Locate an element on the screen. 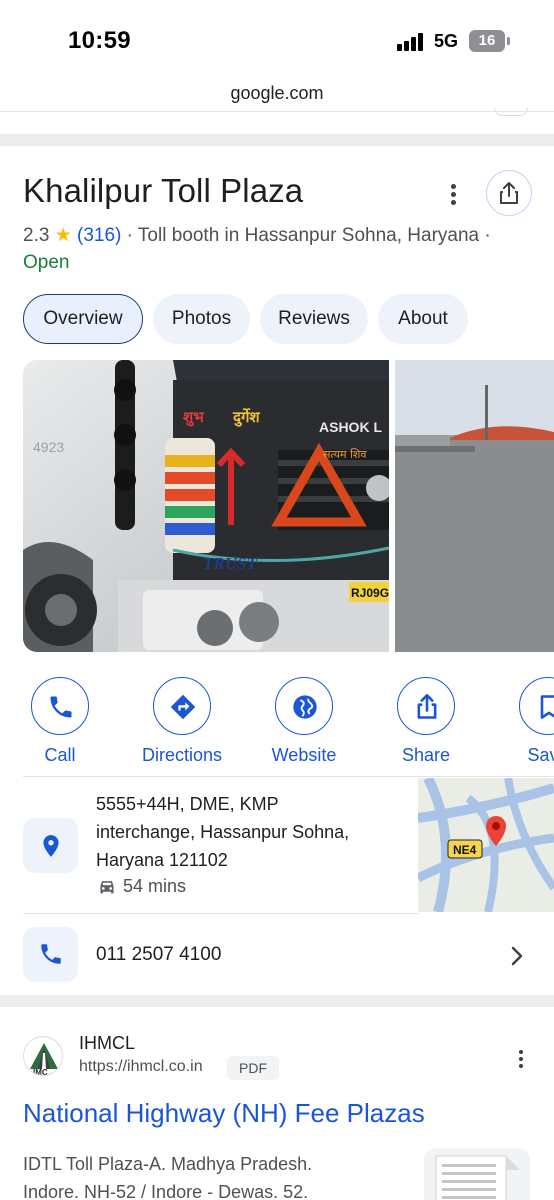  truck-satyam-text: सत्यम शिव is located at coordinates (345, 454).